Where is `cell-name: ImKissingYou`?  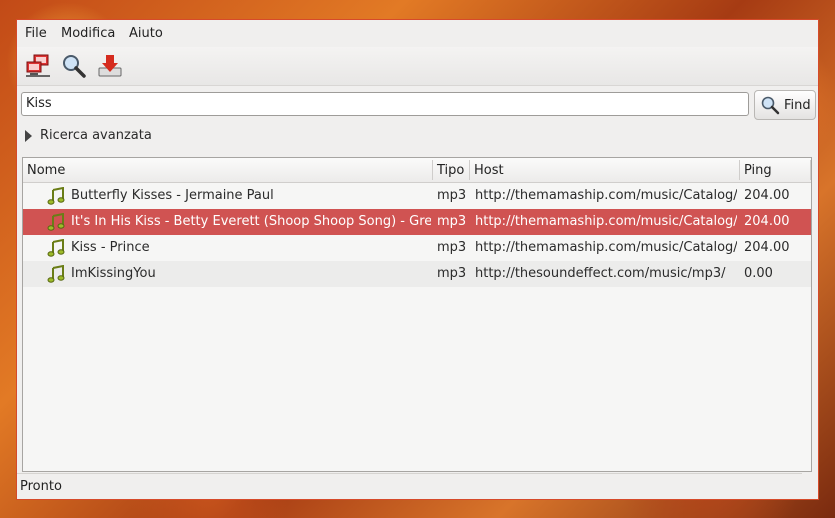 cell-name: ImKissingYou is located at coordinates (113, 273).